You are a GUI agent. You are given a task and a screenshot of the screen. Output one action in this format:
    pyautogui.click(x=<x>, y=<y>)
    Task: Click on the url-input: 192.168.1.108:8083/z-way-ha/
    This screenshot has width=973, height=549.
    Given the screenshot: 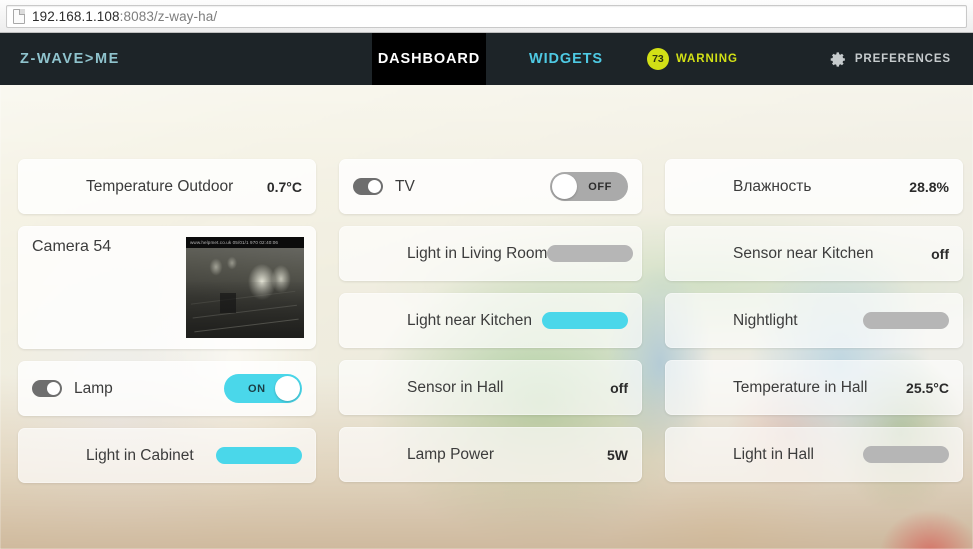 What is the action you would take?
    pyautogui.click(x=486, y=16)
    